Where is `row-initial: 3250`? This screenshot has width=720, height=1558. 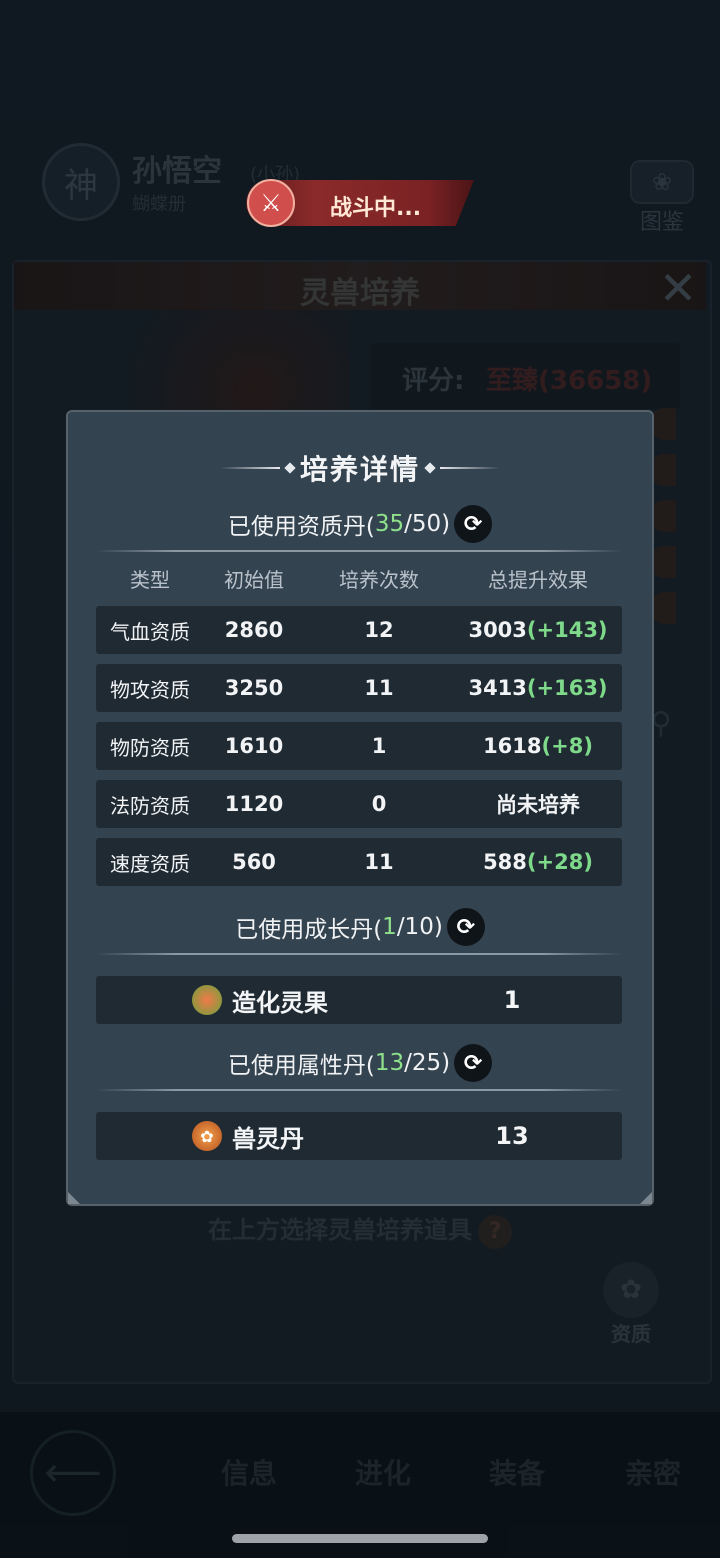 row-initial: 3250 is located at coordinates (254, 688).